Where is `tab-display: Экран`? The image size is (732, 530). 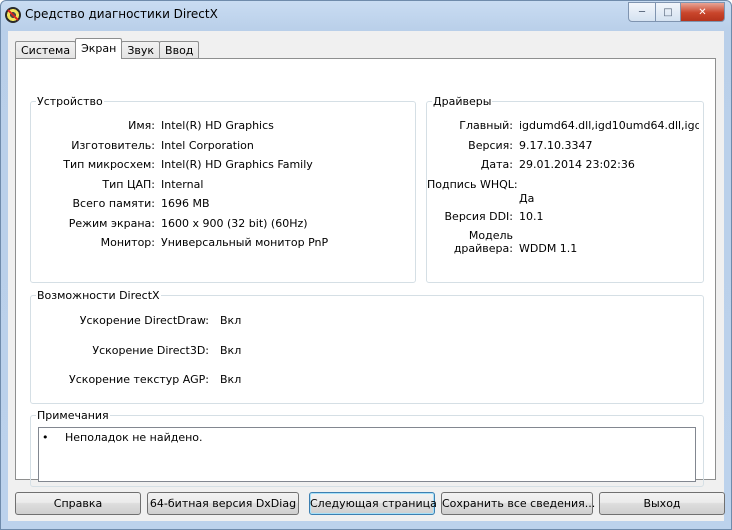
tab-display: Экран is located at coordinates (99, 48).